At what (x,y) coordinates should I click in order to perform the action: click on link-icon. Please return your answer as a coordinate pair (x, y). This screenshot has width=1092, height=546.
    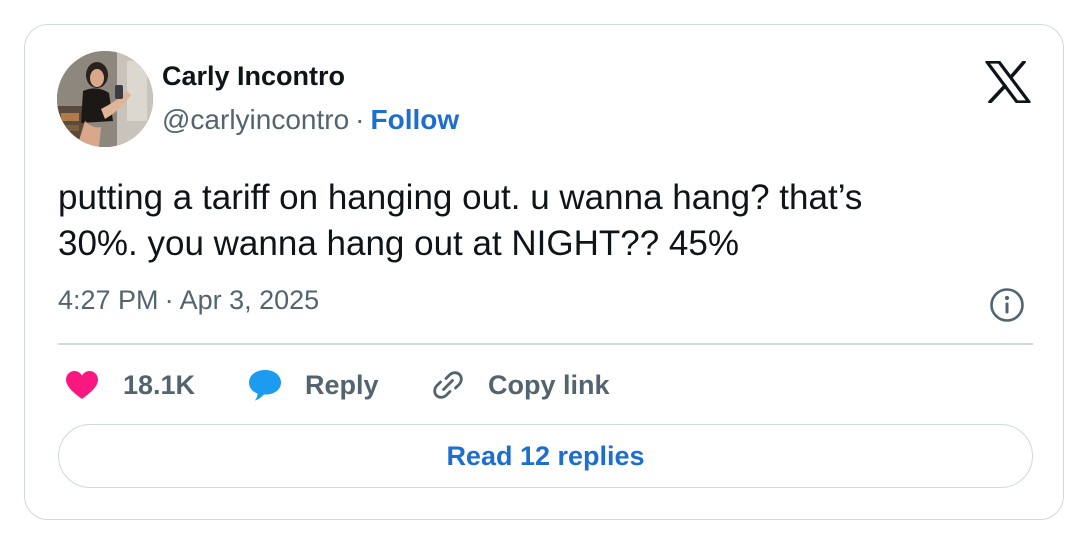
    Looking at the image, I should click on (448, 385).